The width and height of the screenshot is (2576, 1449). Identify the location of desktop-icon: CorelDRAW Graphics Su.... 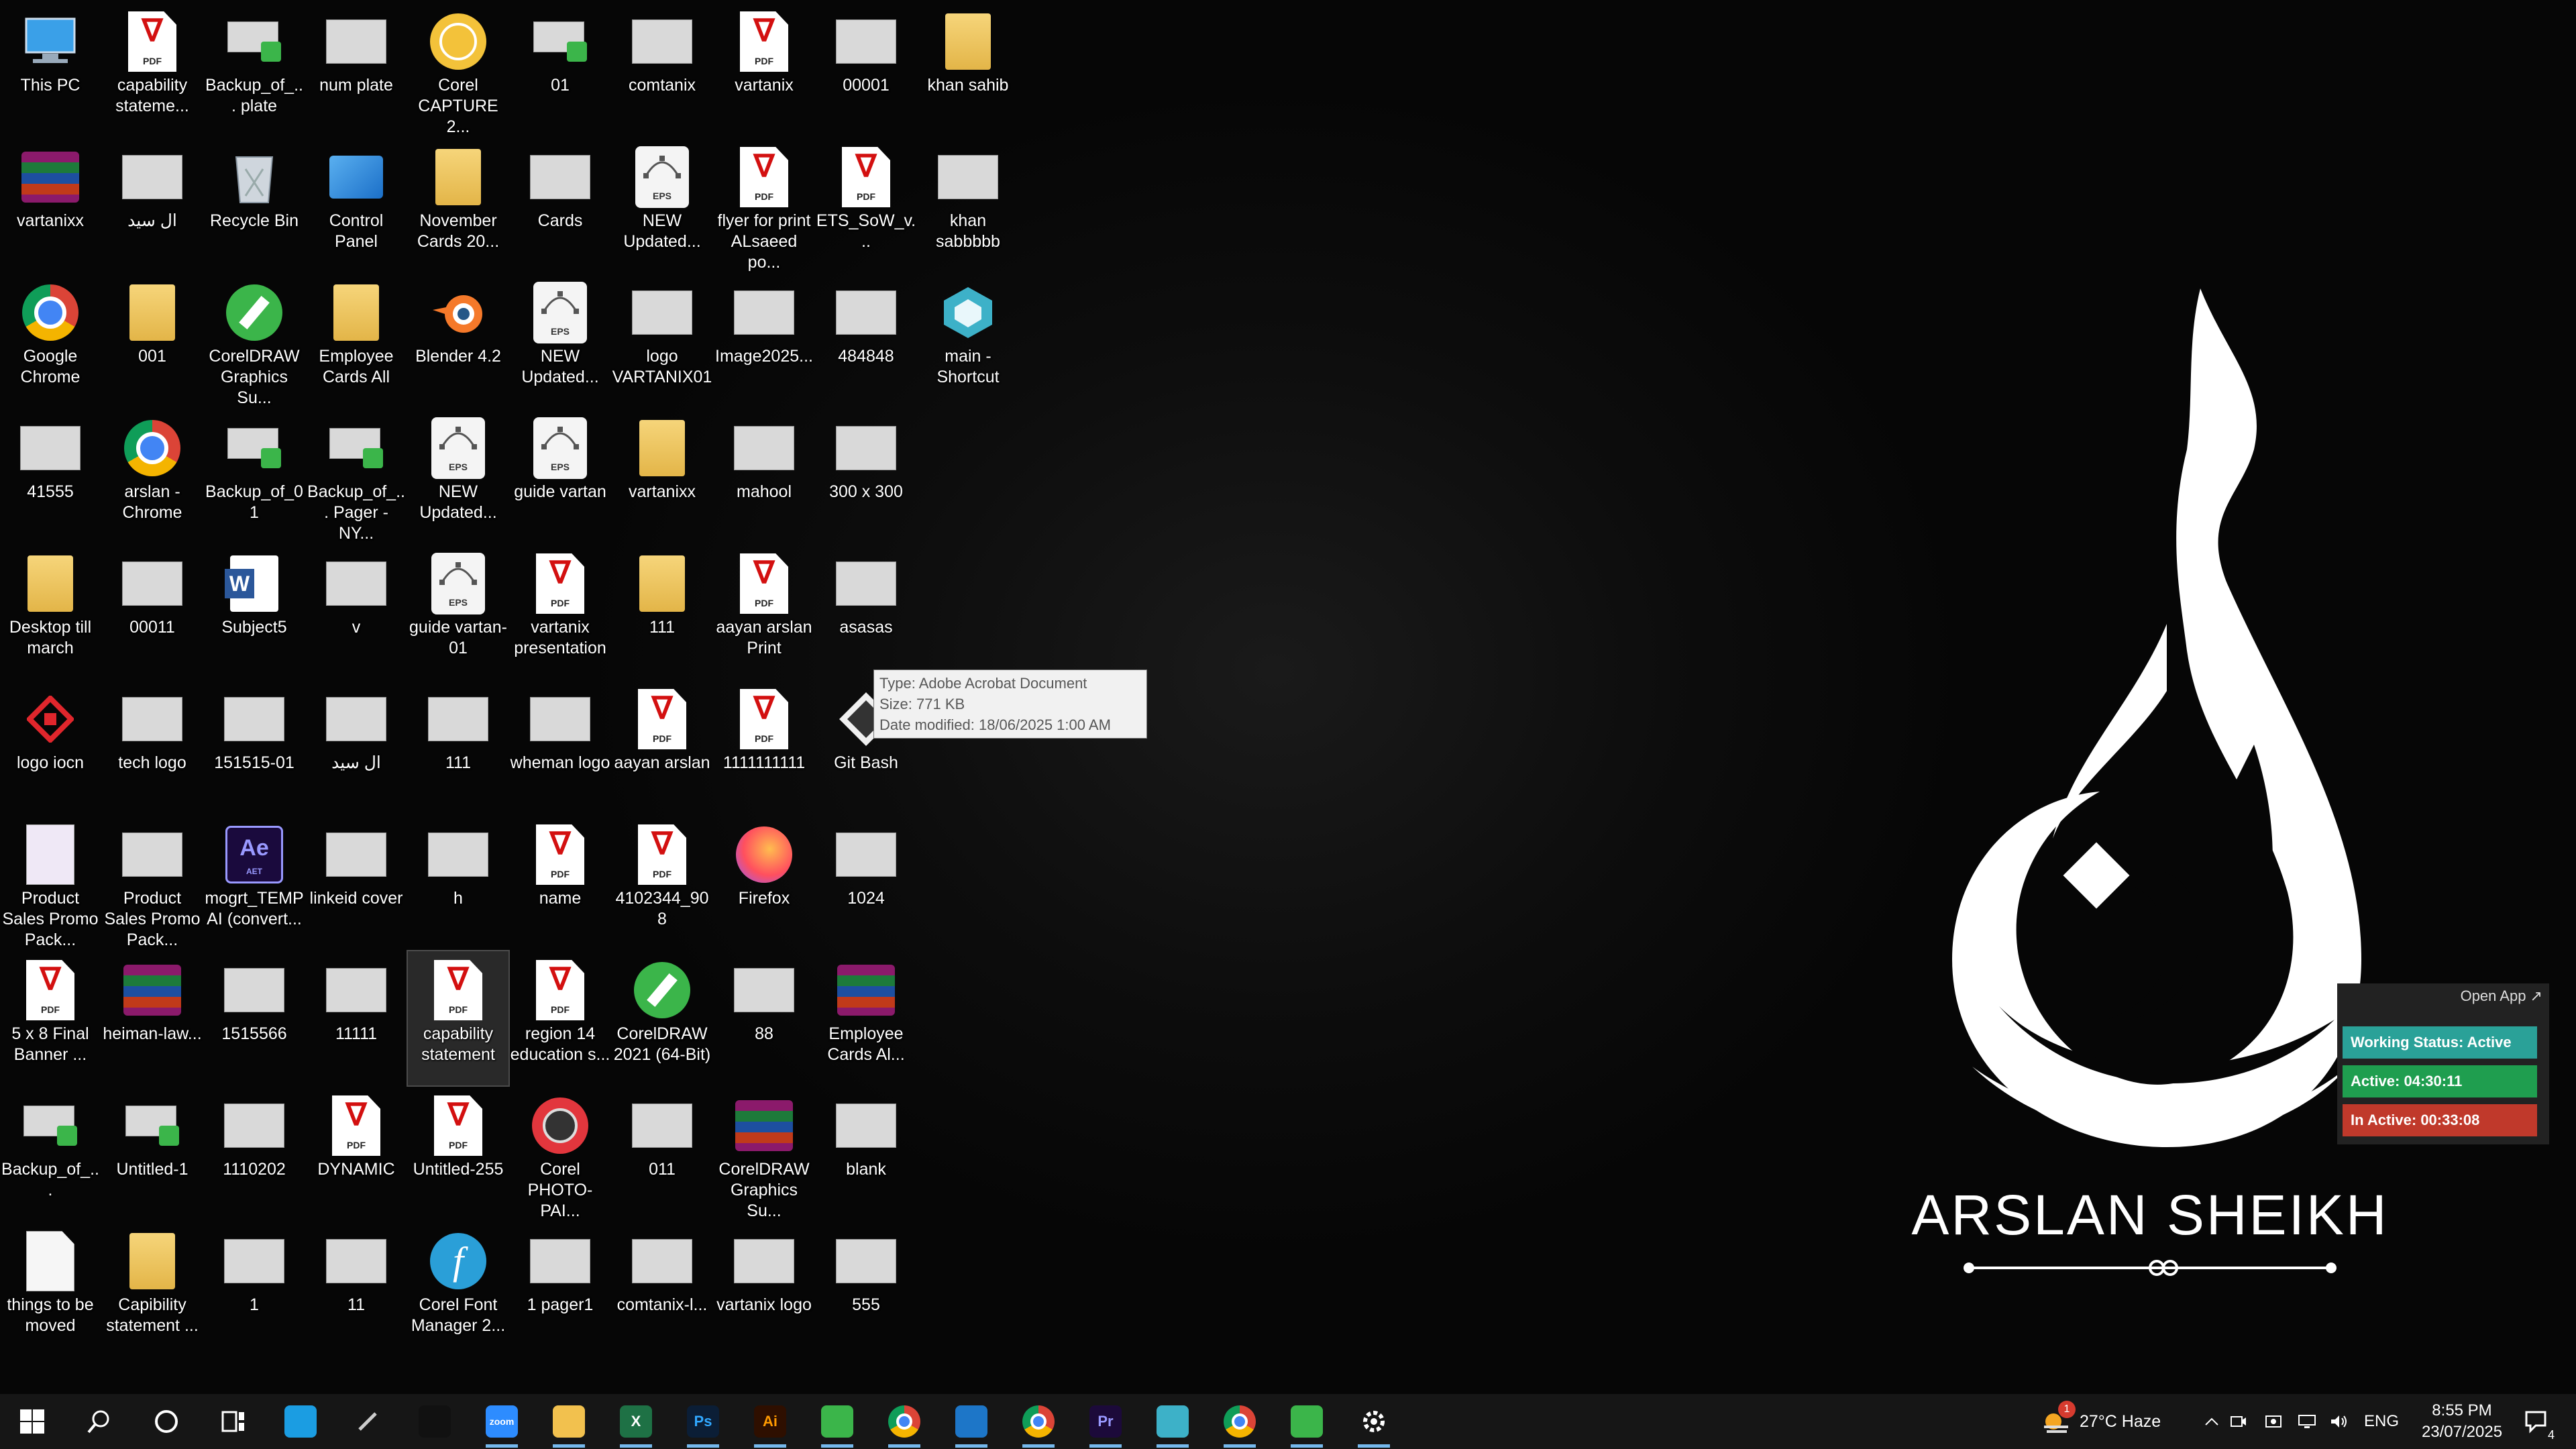
(764, 1154).